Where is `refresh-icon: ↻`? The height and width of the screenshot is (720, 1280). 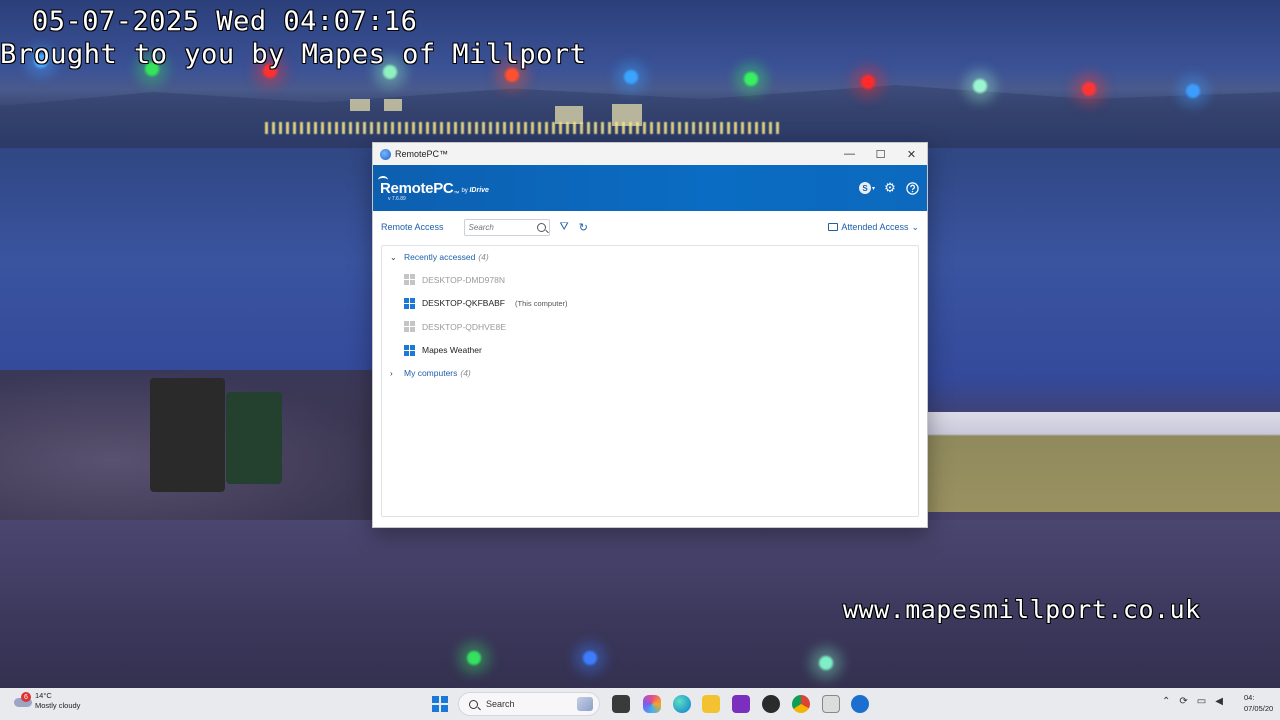
refresh-icon: ↻ is located at coordinates (583, 227).